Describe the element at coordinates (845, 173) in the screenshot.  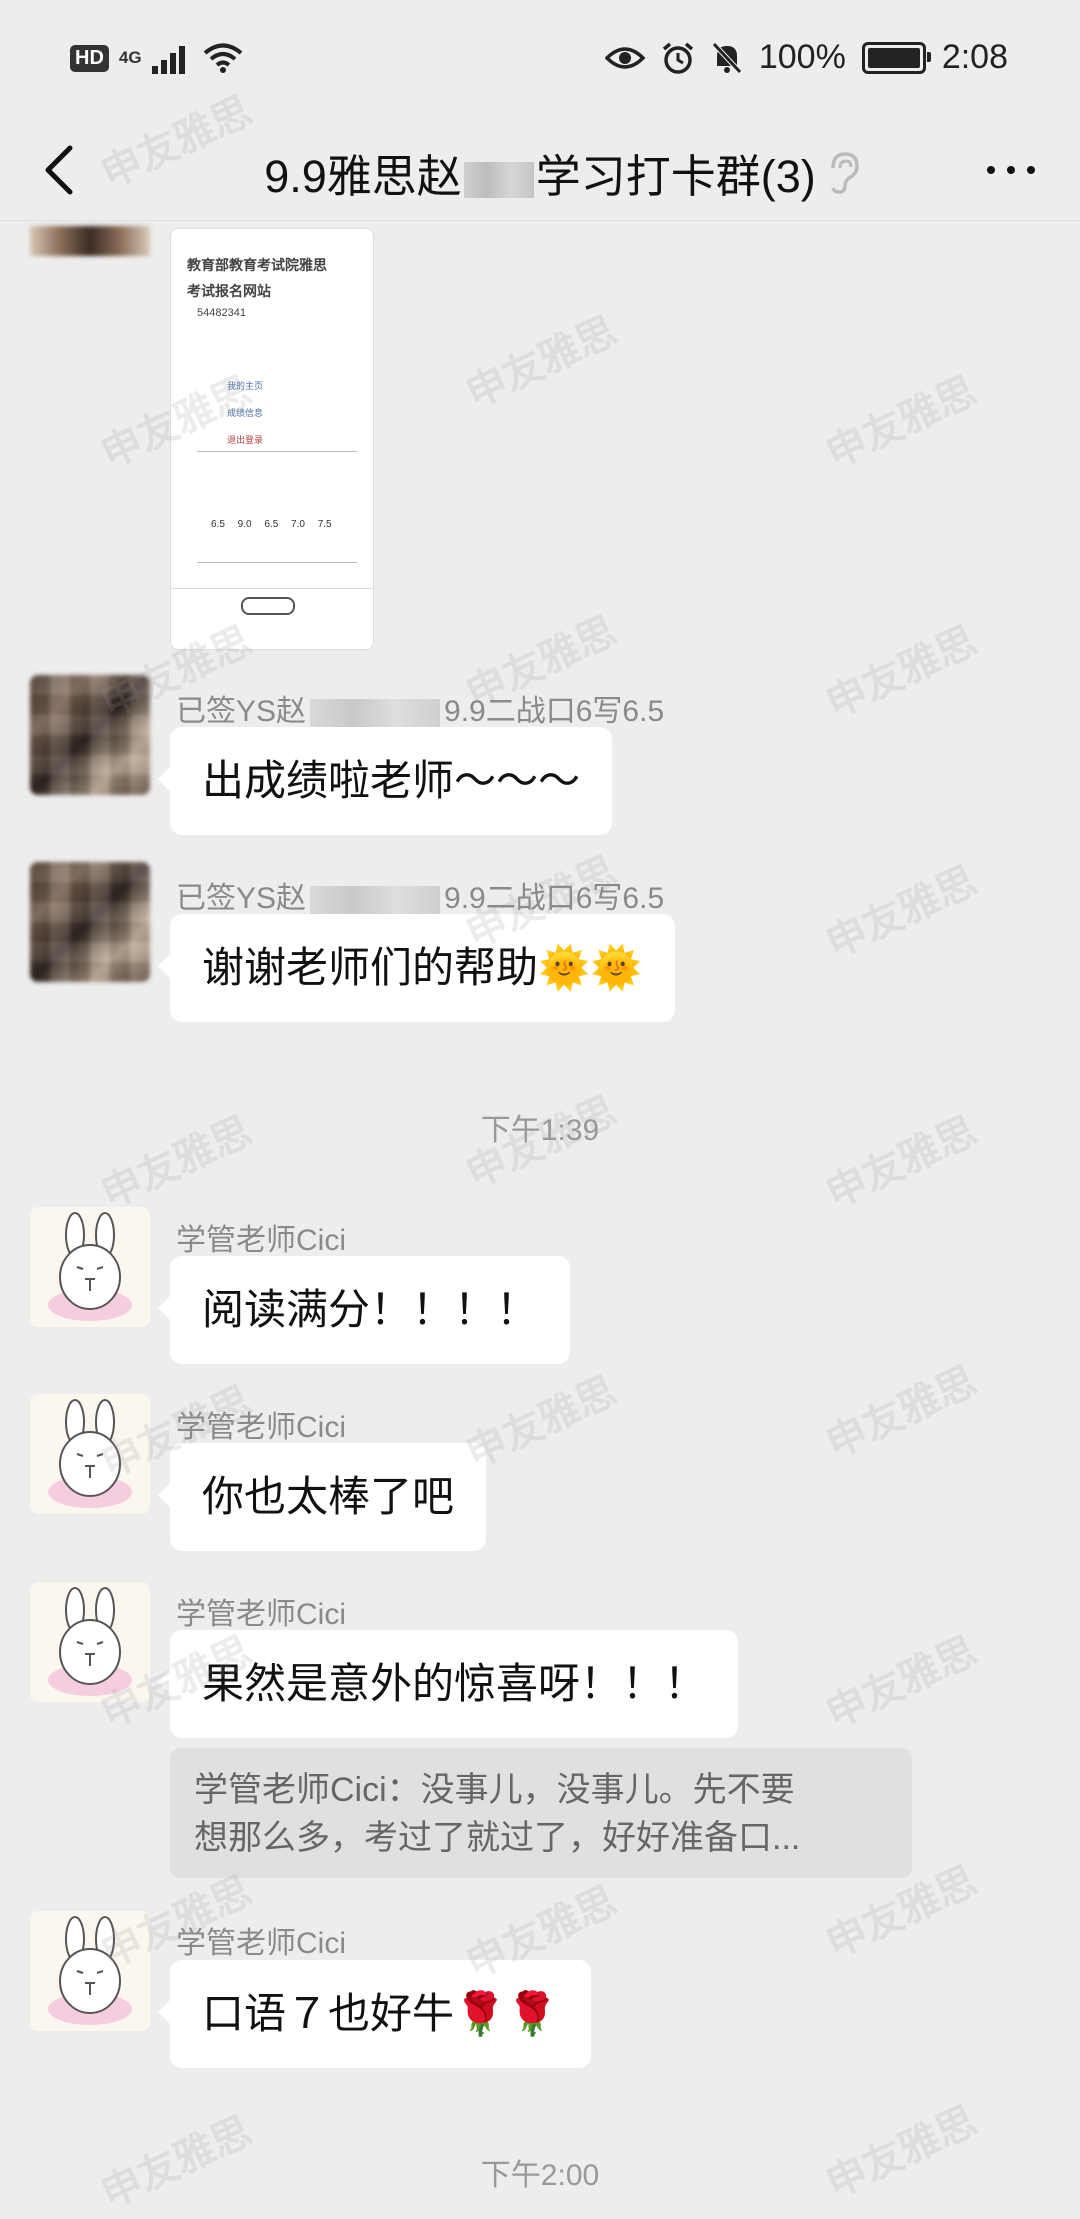
I see `ear-icon` at that location.